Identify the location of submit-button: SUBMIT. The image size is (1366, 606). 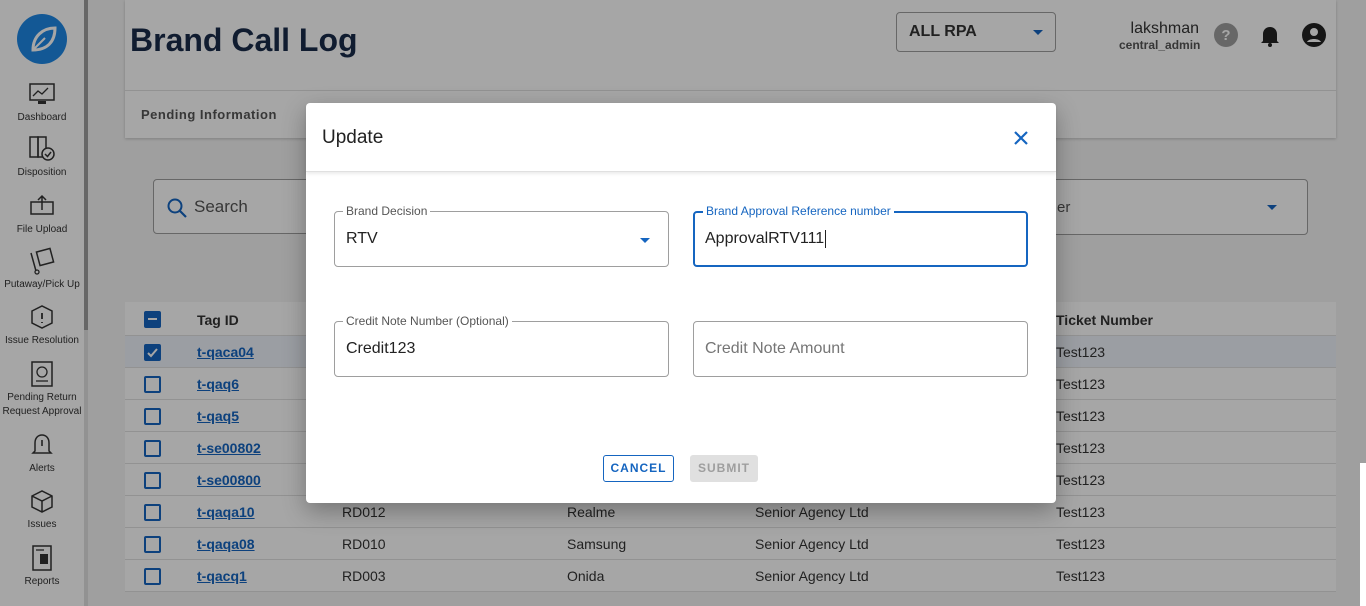
(724, 468).